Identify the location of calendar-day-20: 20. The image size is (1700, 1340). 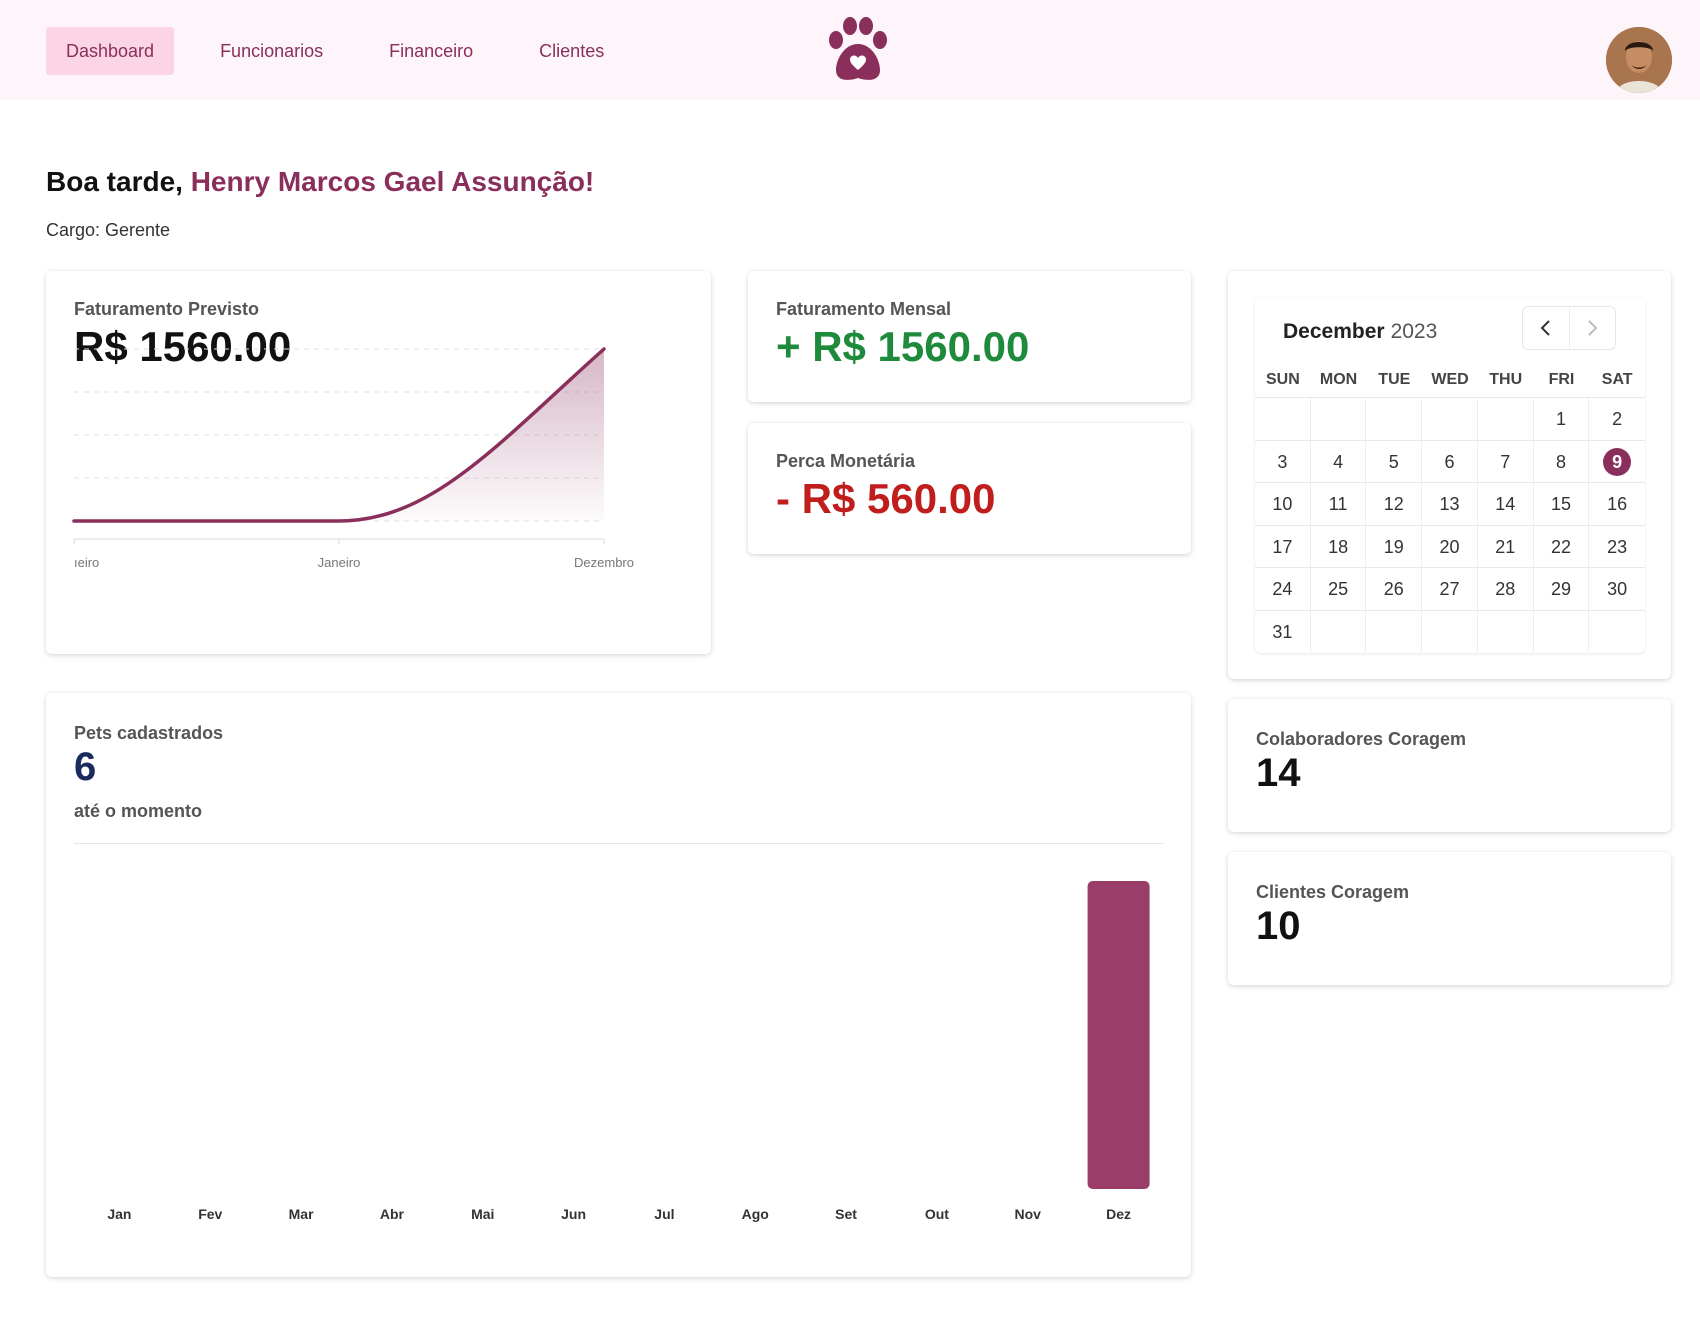
(1450, 546).